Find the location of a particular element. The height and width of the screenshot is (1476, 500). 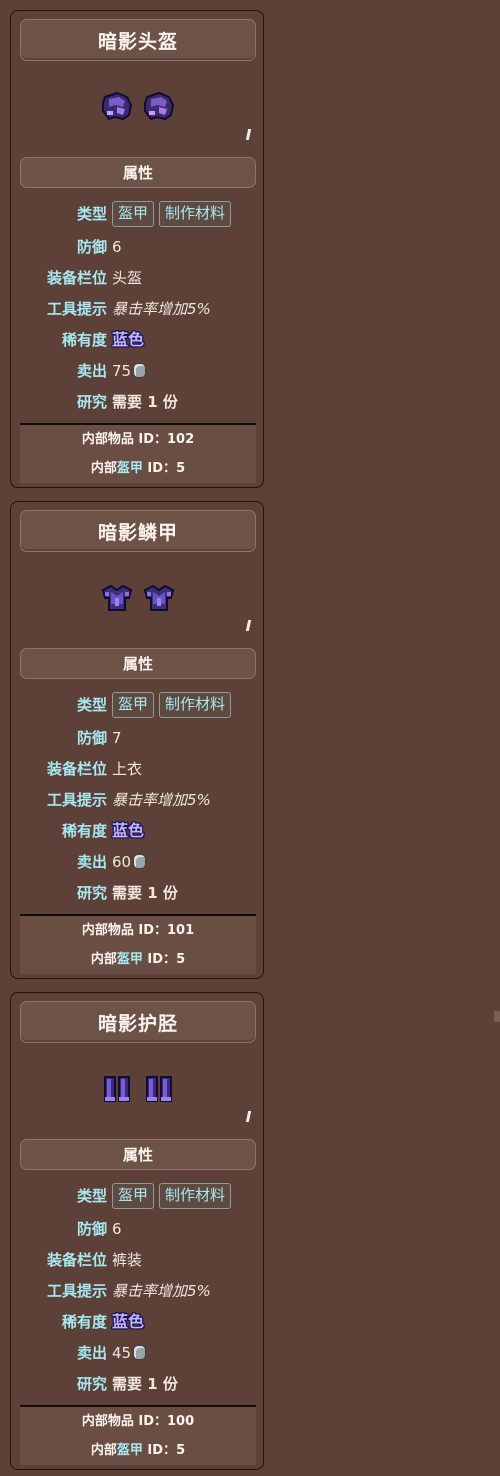

item-title: 暗影鳞甲 is located at coordinates (138, 531).